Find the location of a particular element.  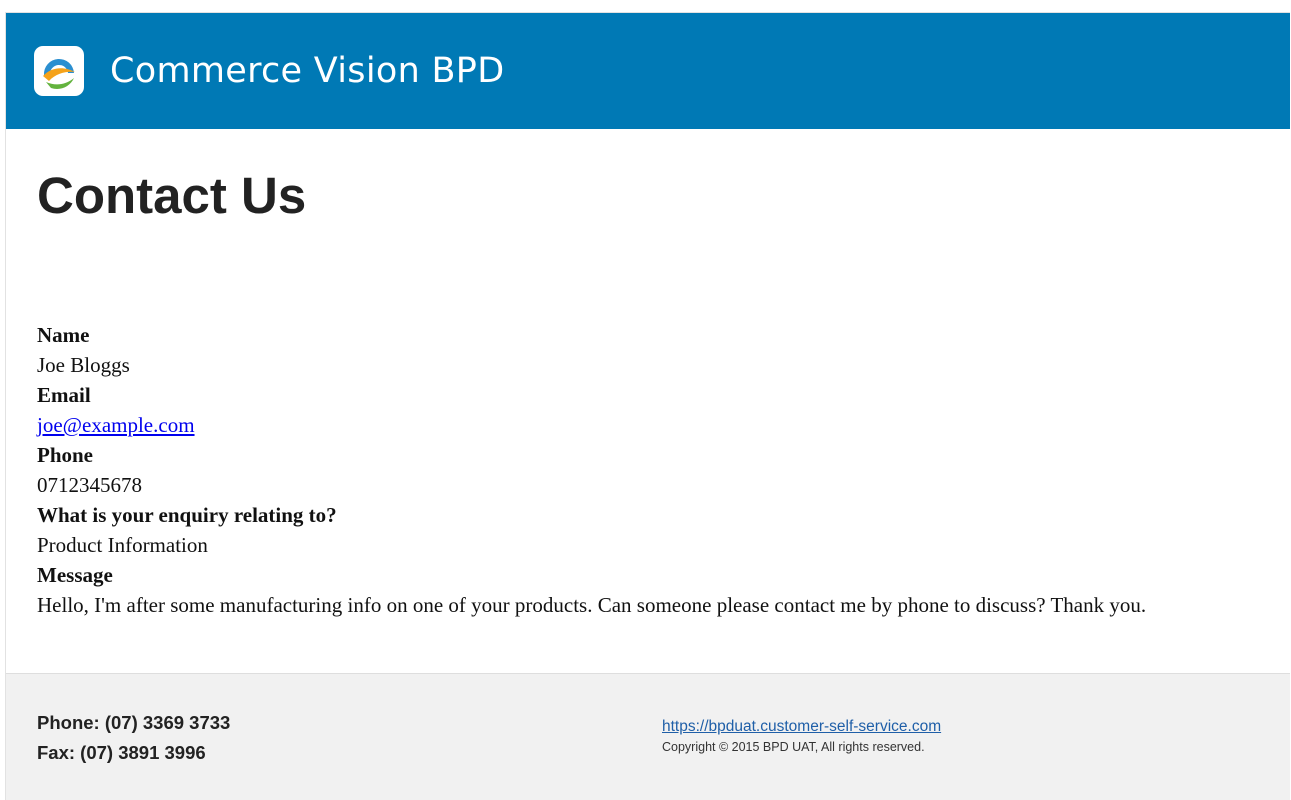

brand-name: Commerce Vision BPD is located at coordinates (307, 71).